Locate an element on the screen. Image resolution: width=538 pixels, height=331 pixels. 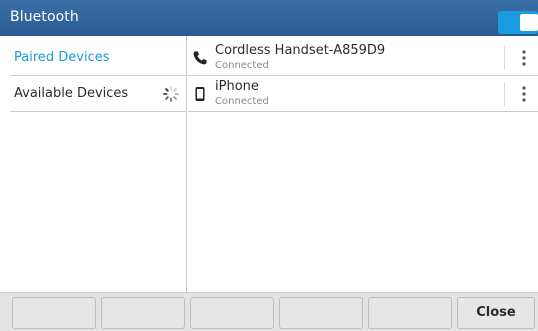
title-bar: Bluetooth is located at coordinates (269, 18).